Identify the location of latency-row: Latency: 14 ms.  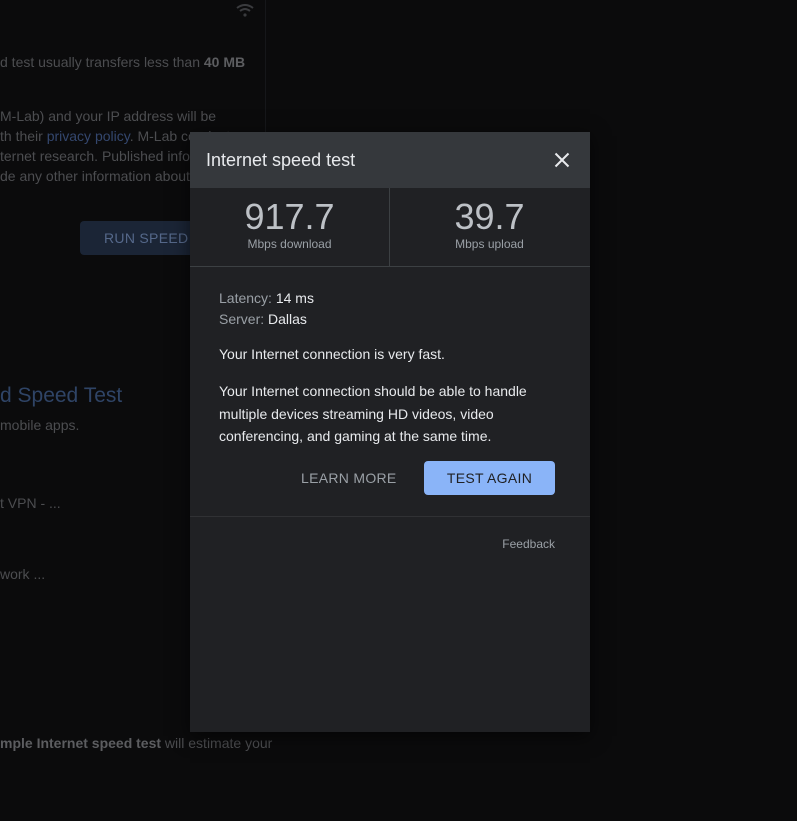
(390, 298).